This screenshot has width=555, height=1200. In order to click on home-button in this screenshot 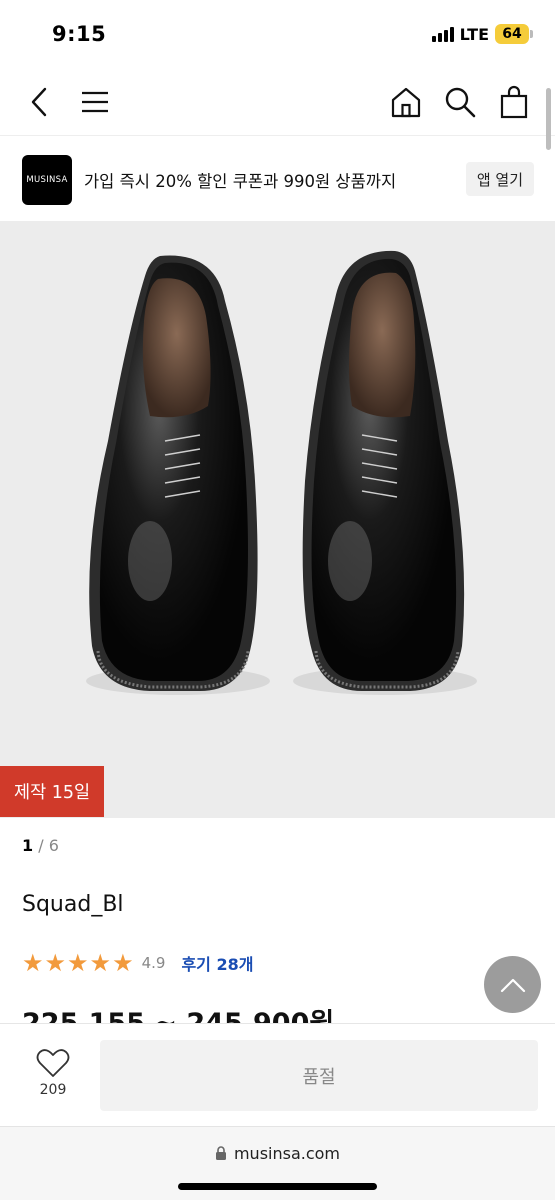, I will do `click(406, 102)`.